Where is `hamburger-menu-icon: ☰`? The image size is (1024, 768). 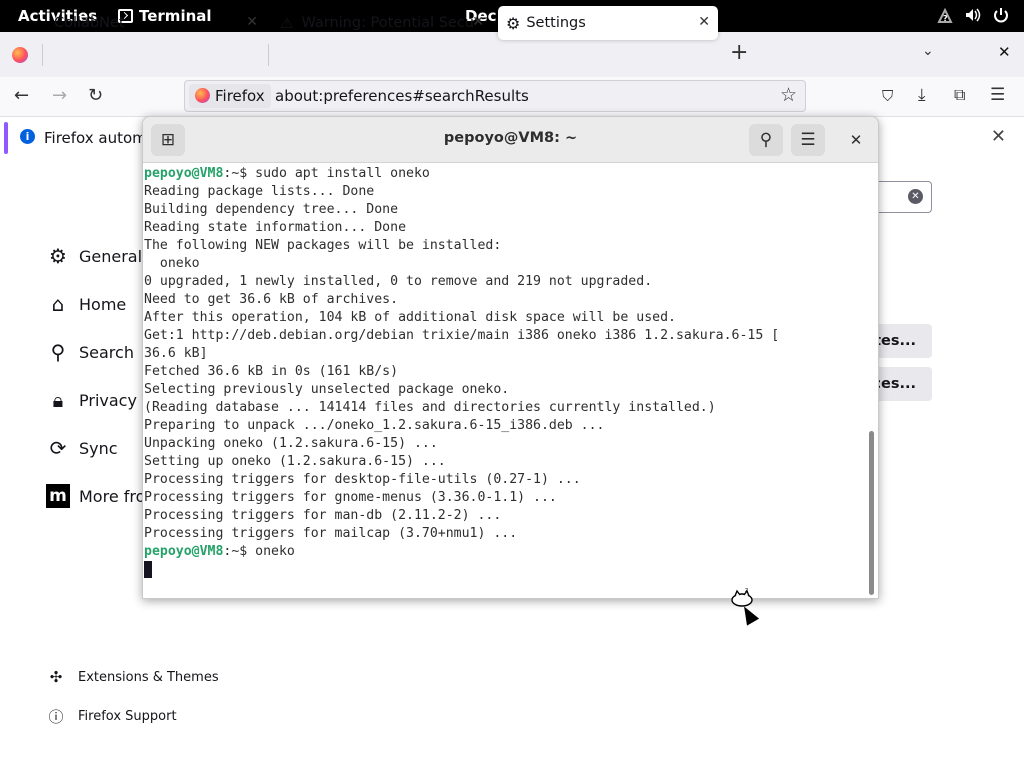
hamburger-menu-icon: ☰ is located at coordinates (997, 95).